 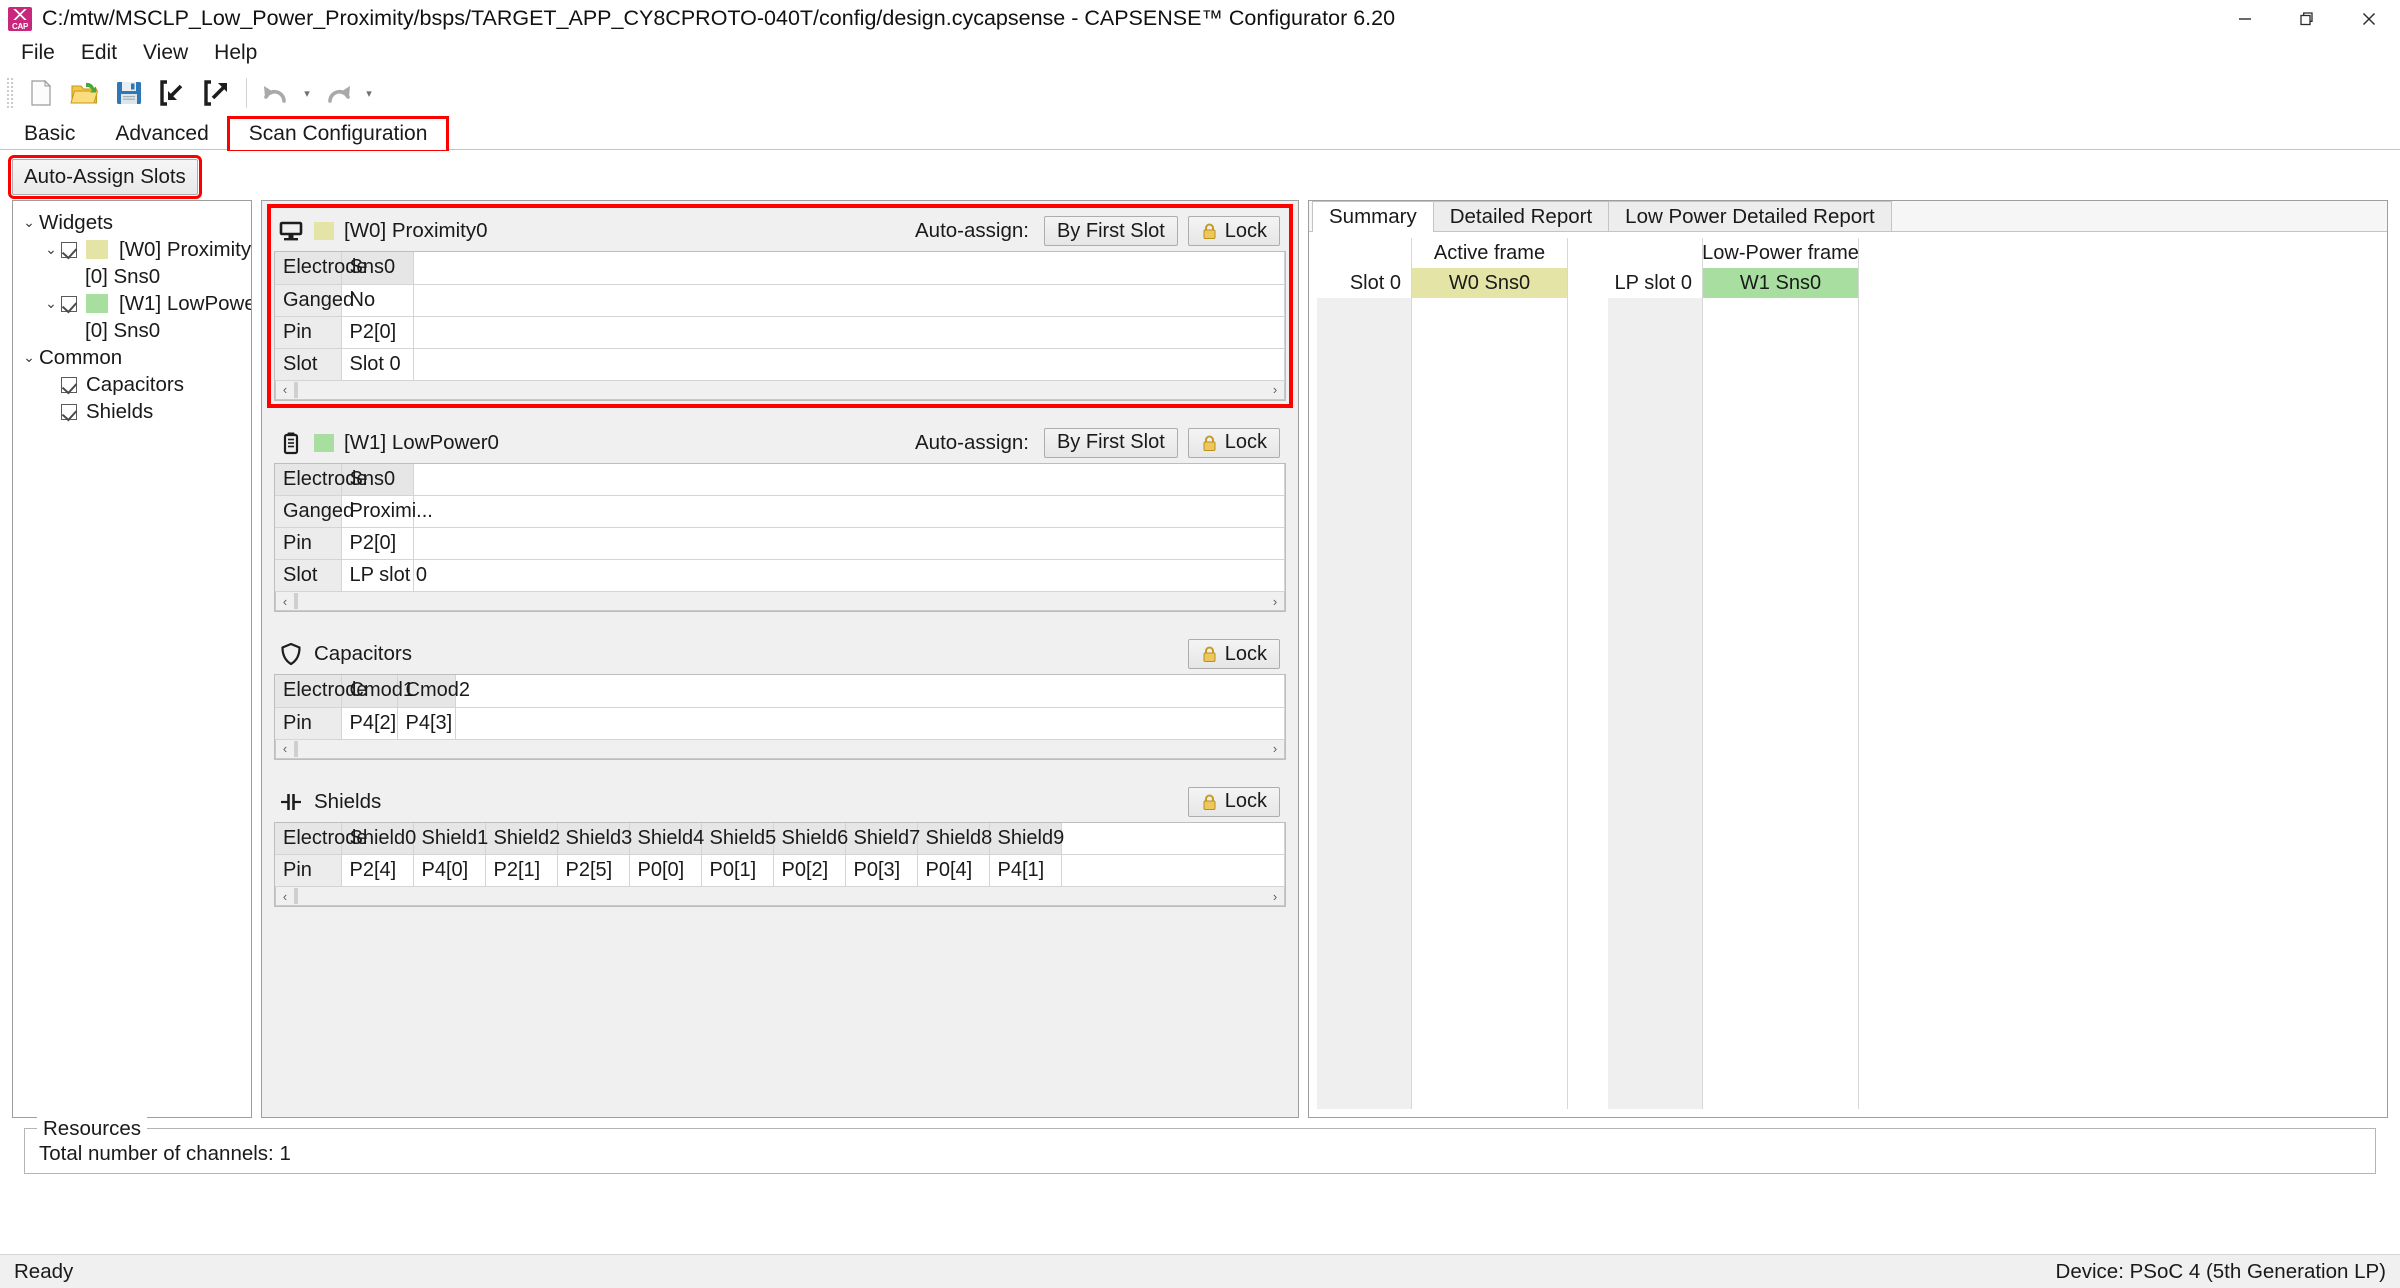 I want to click on table-cell: Shield0, so click(x=378, y=838).